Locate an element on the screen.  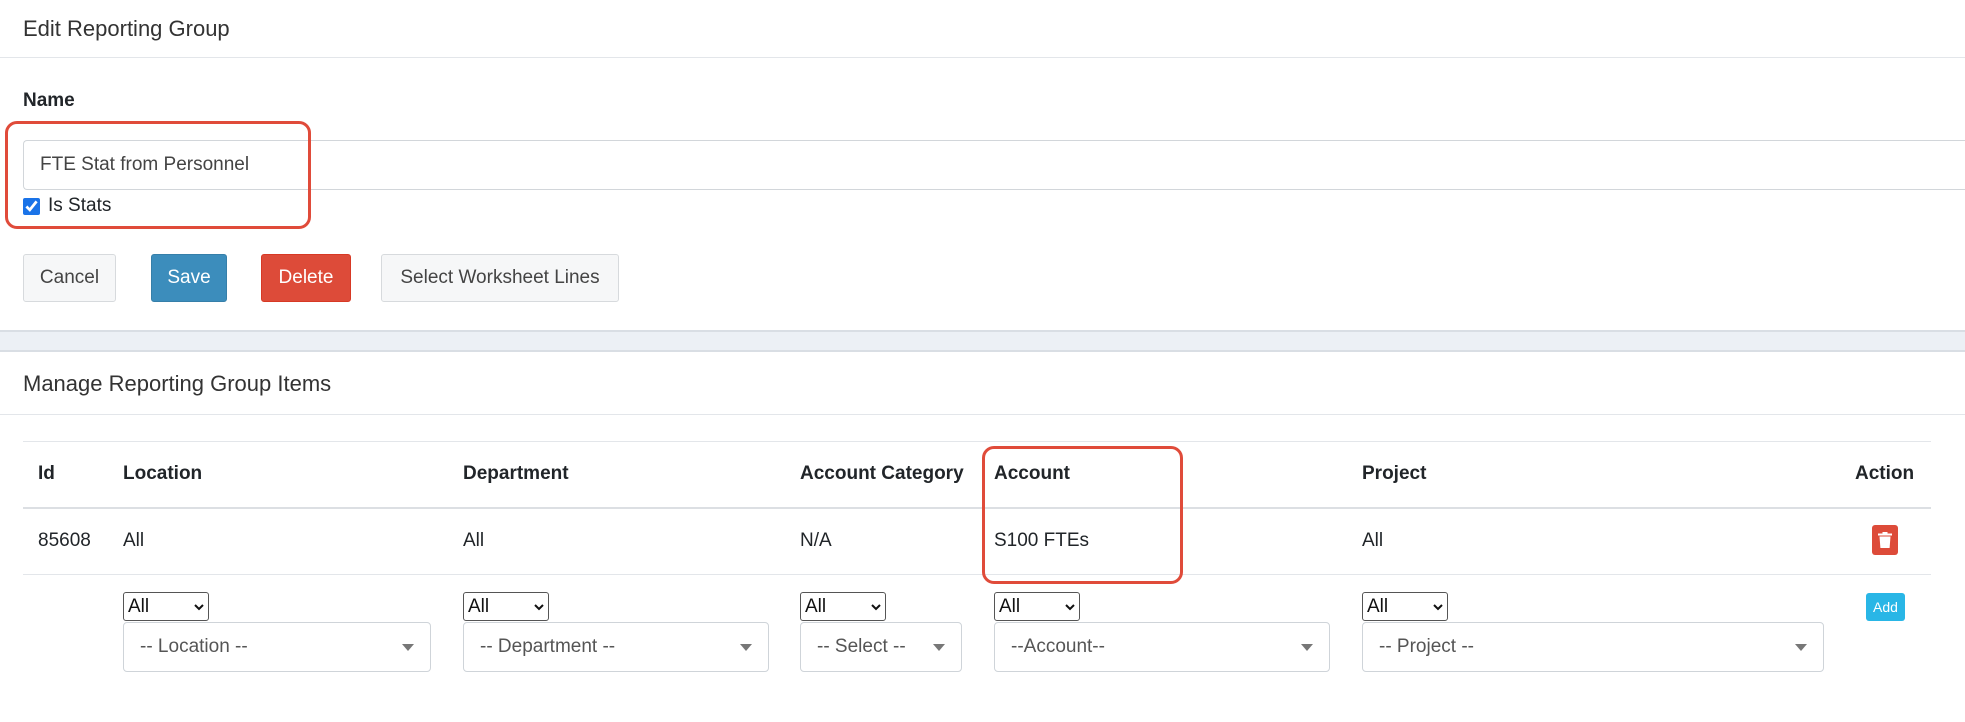
project-dropdown: -- Project -- is located at coordinates (1593, 647).